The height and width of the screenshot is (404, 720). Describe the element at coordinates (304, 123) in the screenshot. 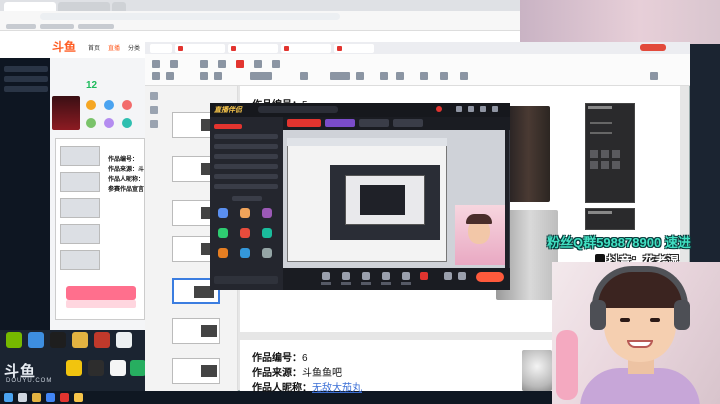

I see `mode-tab-active` at that location.